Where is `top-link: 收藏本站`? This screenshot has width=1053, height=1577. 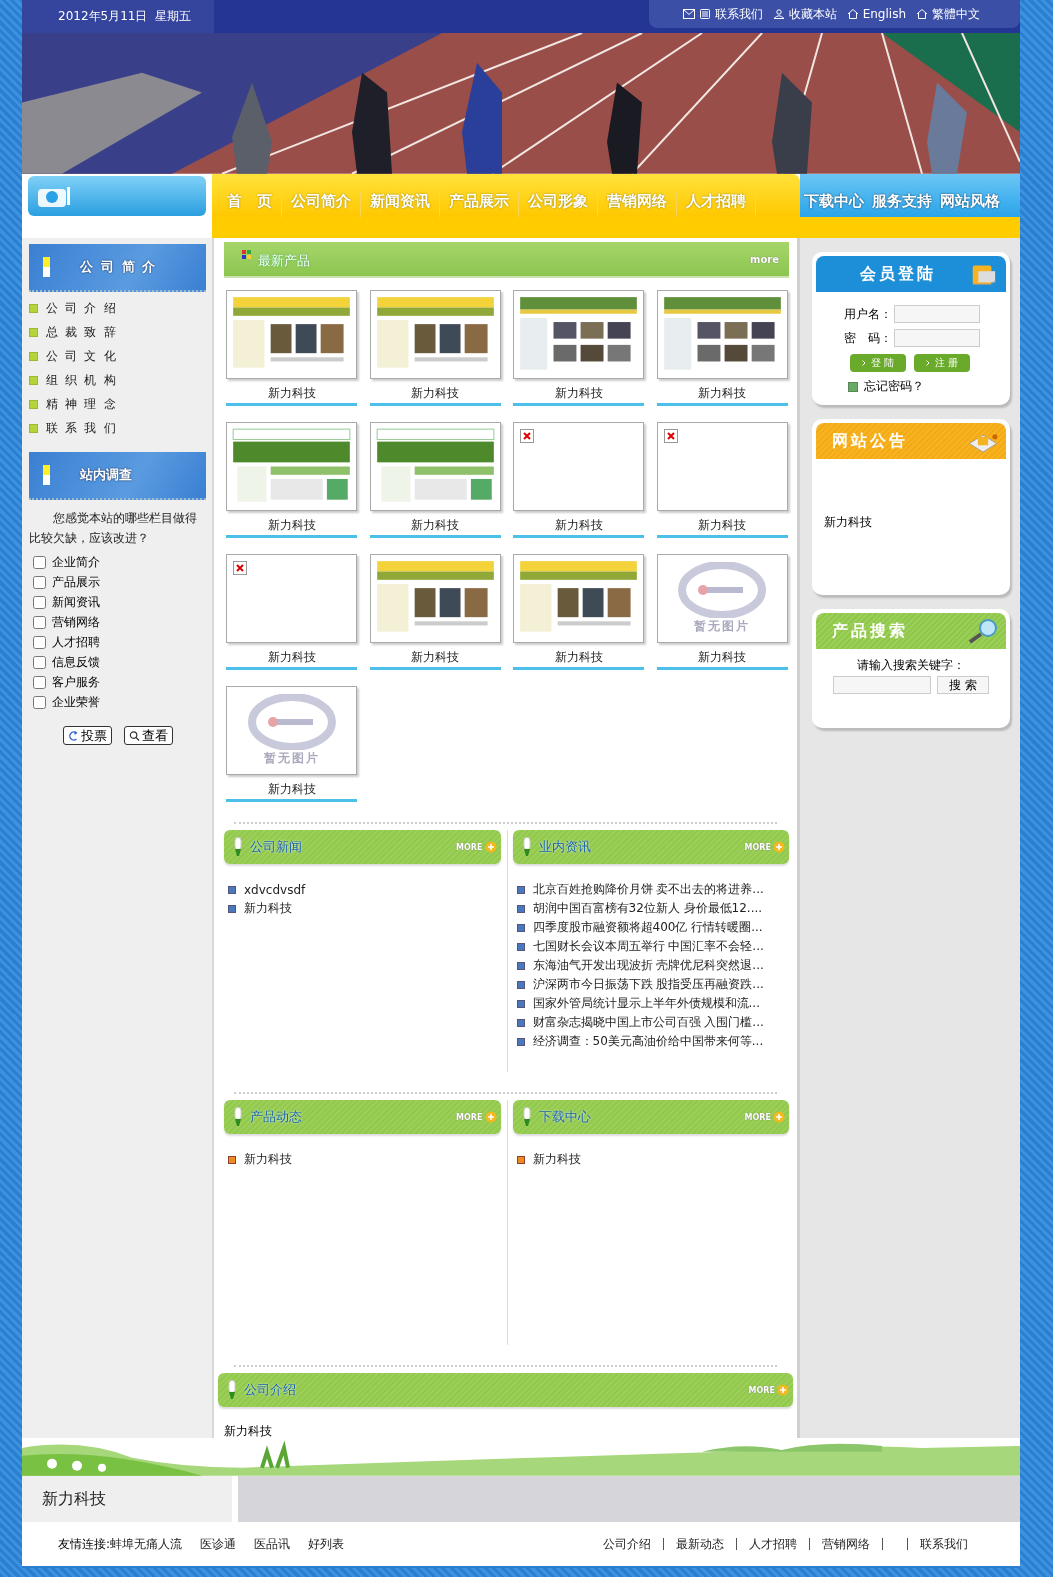
top-link: 收藏本站 is located at coordinates (812, 14).